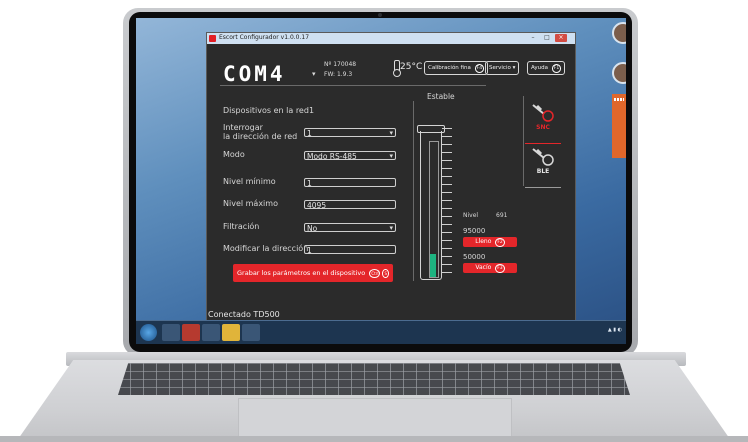 This screenshot has height=442, width=748. Describe the element at coordinates (543, 127) in the screenshot. I see `probe-snc-label: SNC` at that location.